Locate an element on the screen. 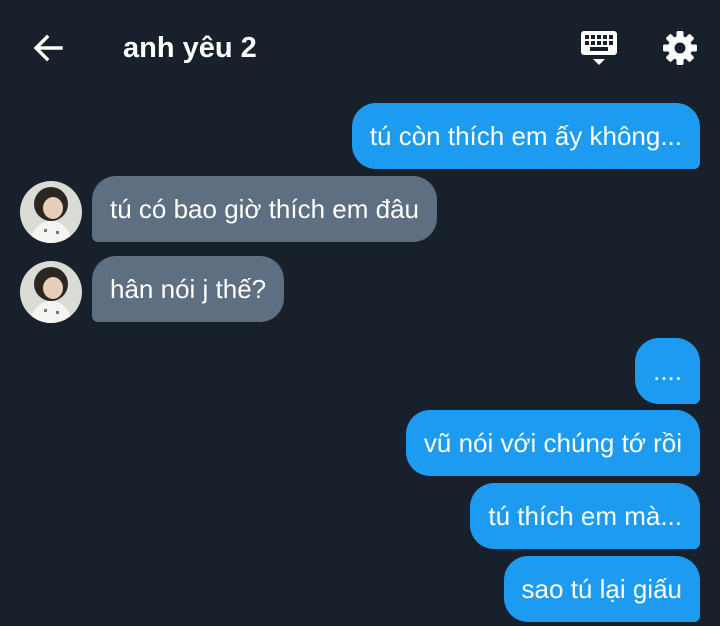  settings-button is located at coordinates (680, 48).